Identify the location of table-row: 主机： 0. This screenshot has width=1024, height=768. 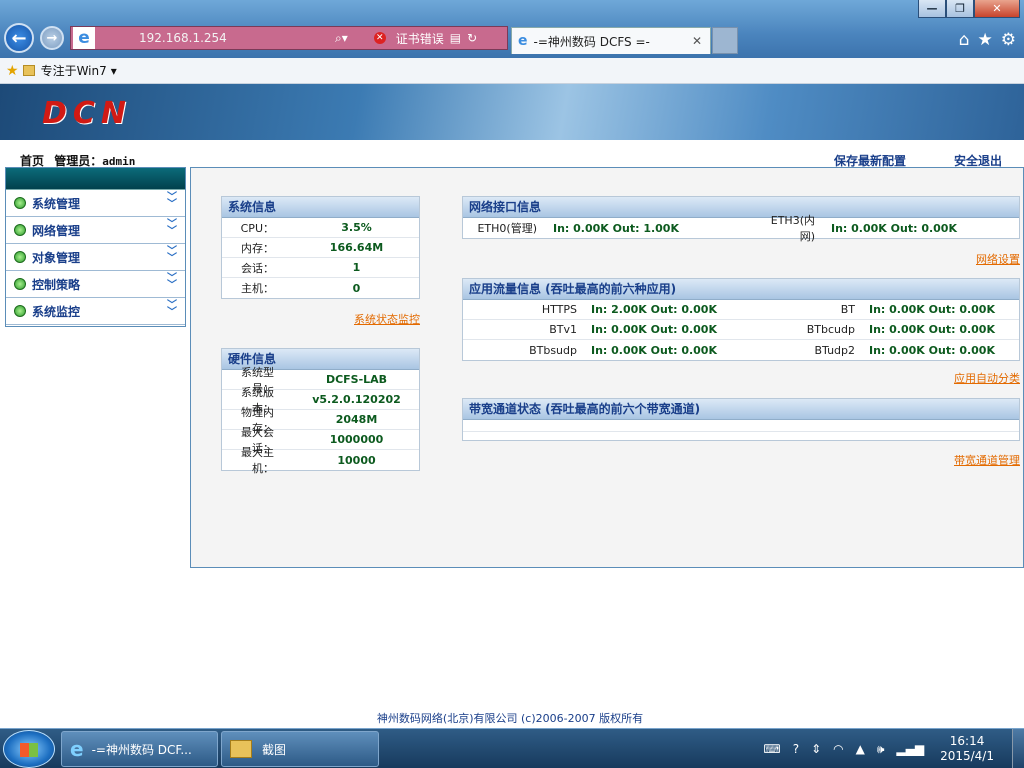
(320, 288).